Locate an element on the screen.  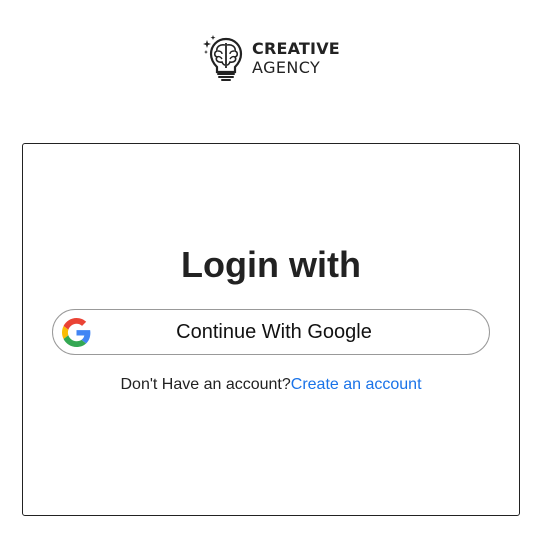
no-account-text: Don't Have an account? is located at coordinates (205, 384).